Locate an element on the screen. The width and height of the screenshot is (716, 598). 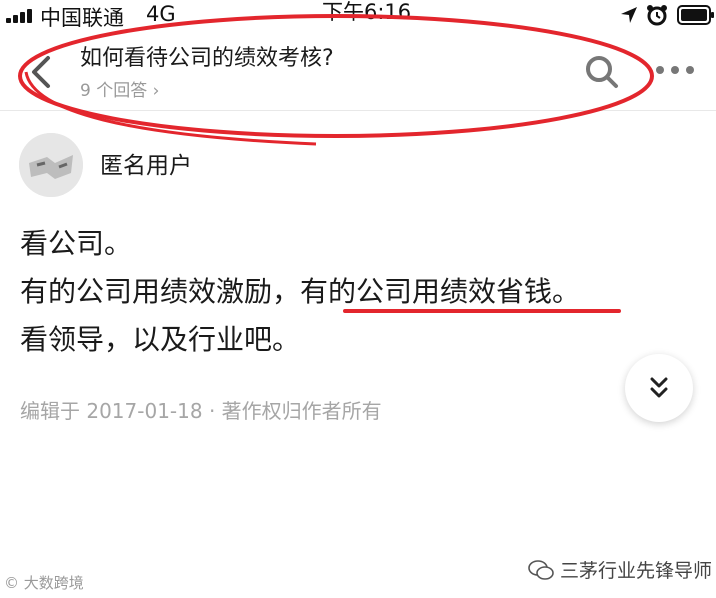
anonymous-mask-icon is located at coordinates (51, 165).